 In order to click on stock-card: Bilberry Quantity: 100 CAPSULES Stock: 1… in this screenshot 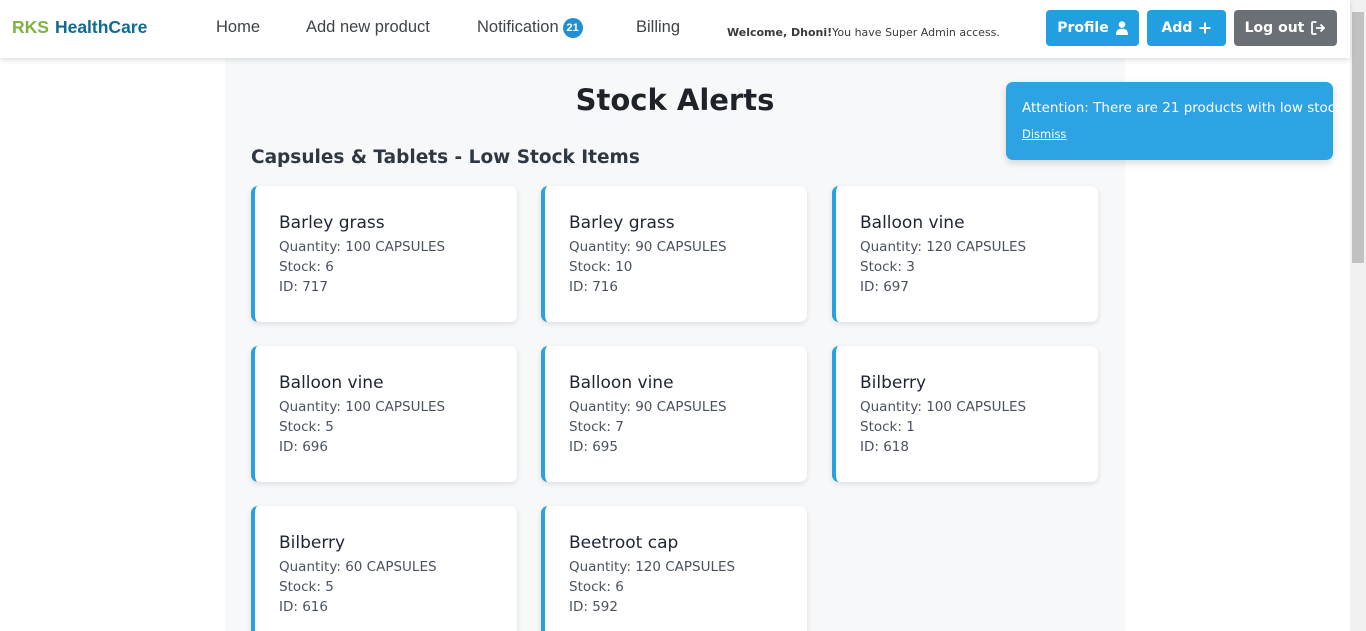, I will do `click(965, 414)`.